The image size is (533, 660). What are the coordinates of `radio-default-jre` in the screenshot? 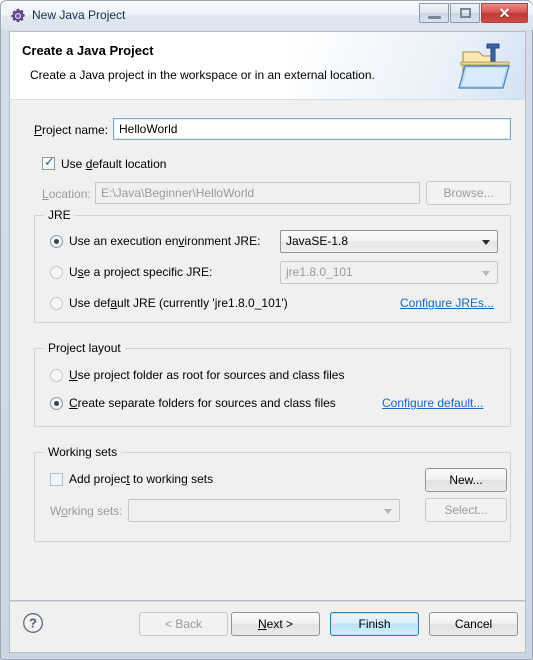 It's located at (56, 303).